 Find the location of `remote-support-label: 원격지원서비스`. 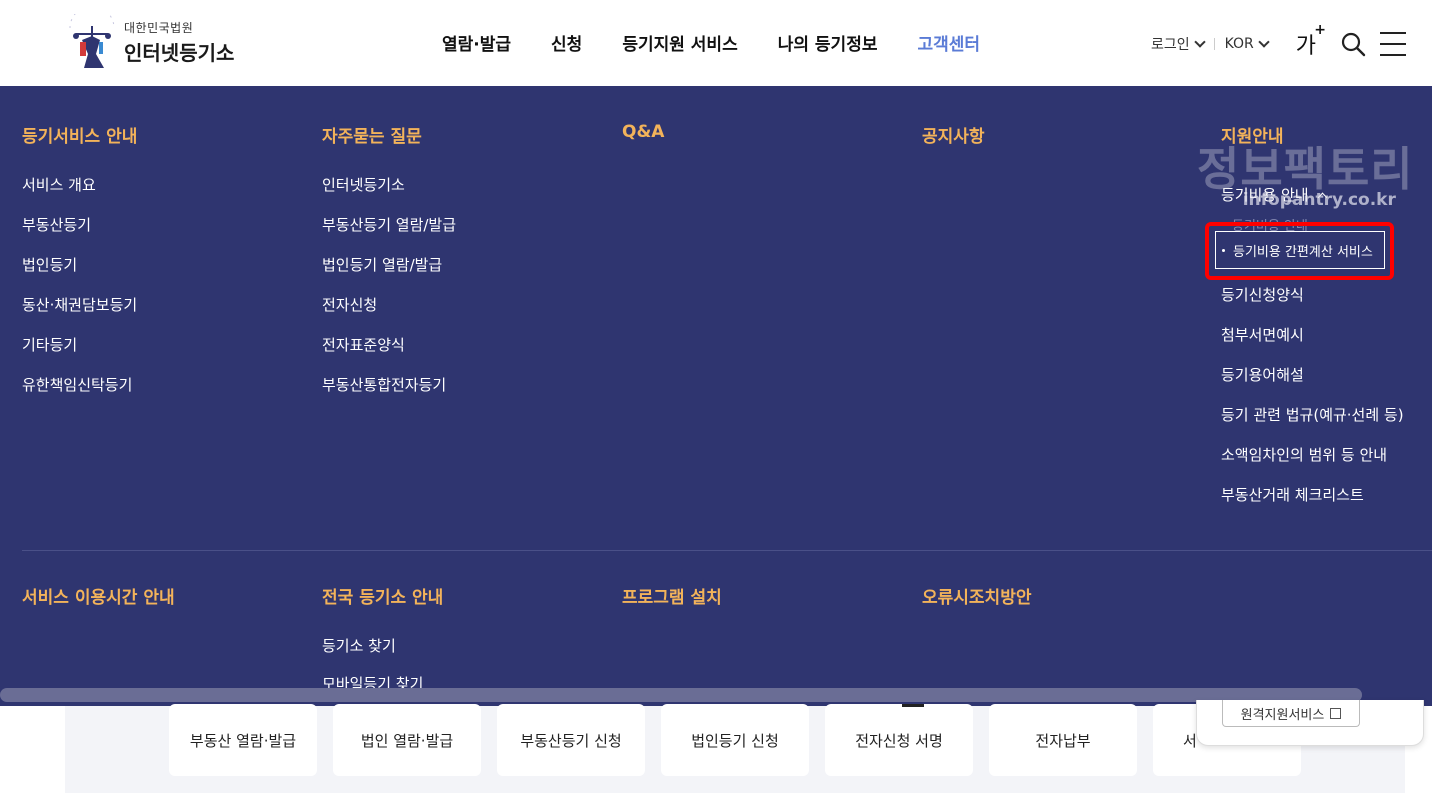

remote-support-label: 원격지원서비스 is located at coordinates (1282, 715).